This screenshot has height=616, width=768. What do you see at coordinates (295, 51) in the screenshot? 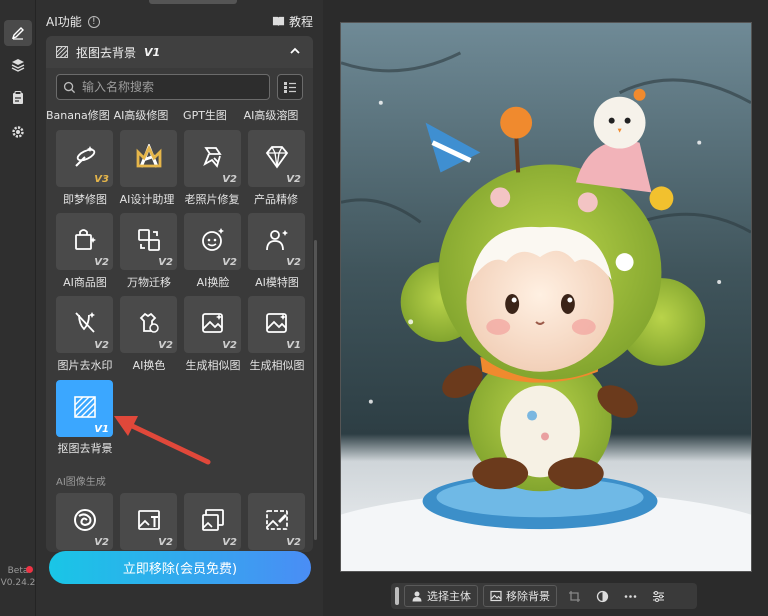
I see `chevron-up-icon` at bounding box center [295, 51].